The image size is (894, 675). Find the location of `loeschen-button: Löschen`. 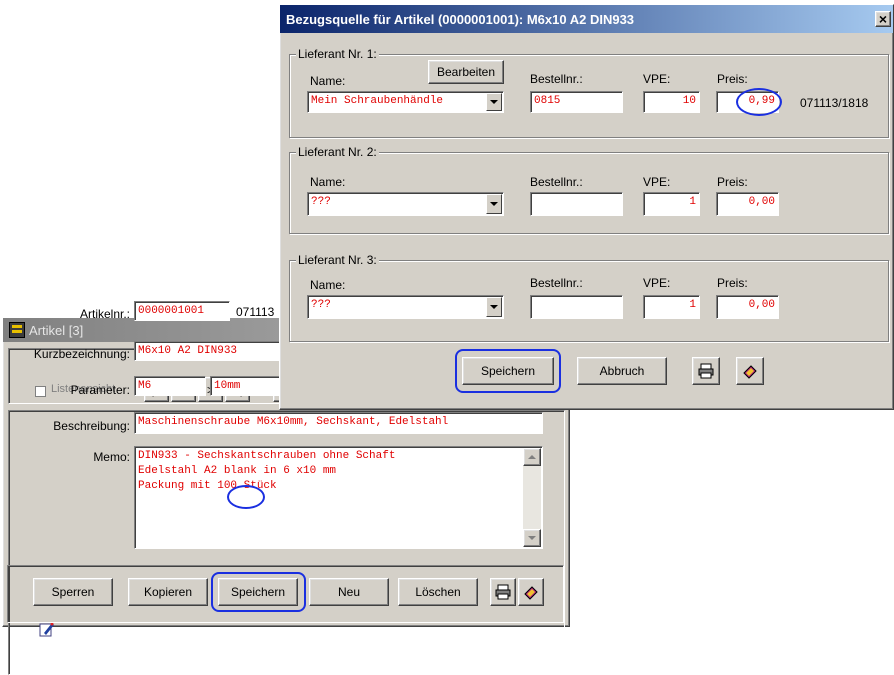

loeschen-button: Löschen is located at coordinates (438, 592).